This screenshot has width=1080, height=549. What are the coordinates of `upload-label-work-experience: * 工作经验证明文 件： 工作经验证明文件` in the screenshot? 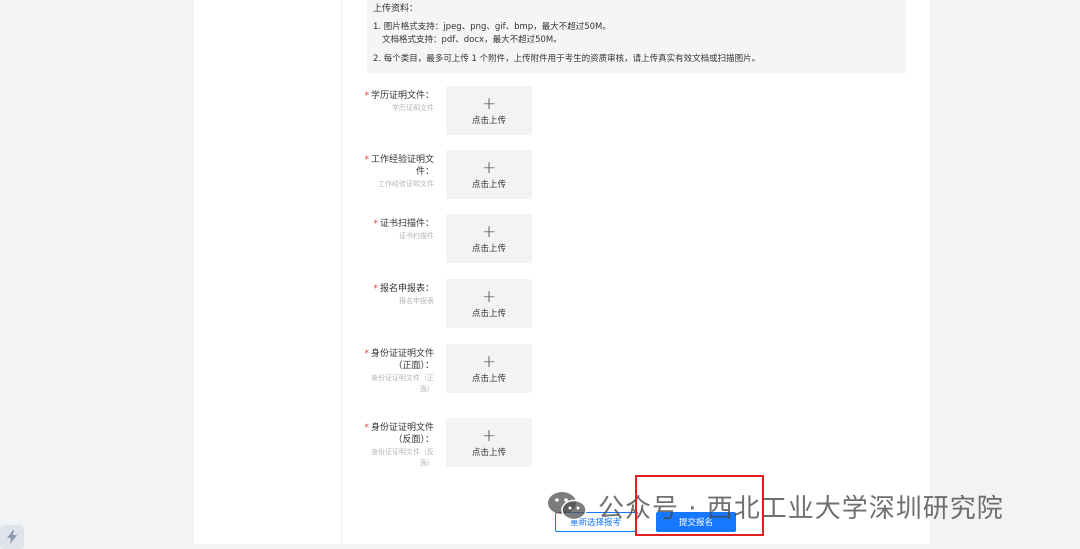 It's located at (389, 172).